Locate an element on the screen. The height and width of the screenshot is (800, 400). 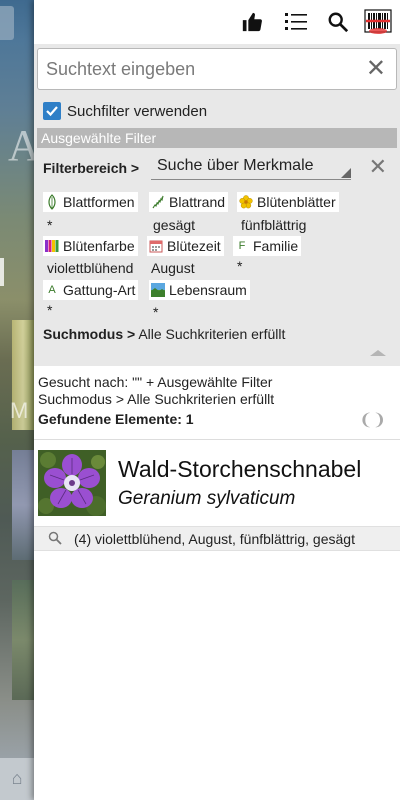
thumbs-up-icon is located at coordinates (252, 22).